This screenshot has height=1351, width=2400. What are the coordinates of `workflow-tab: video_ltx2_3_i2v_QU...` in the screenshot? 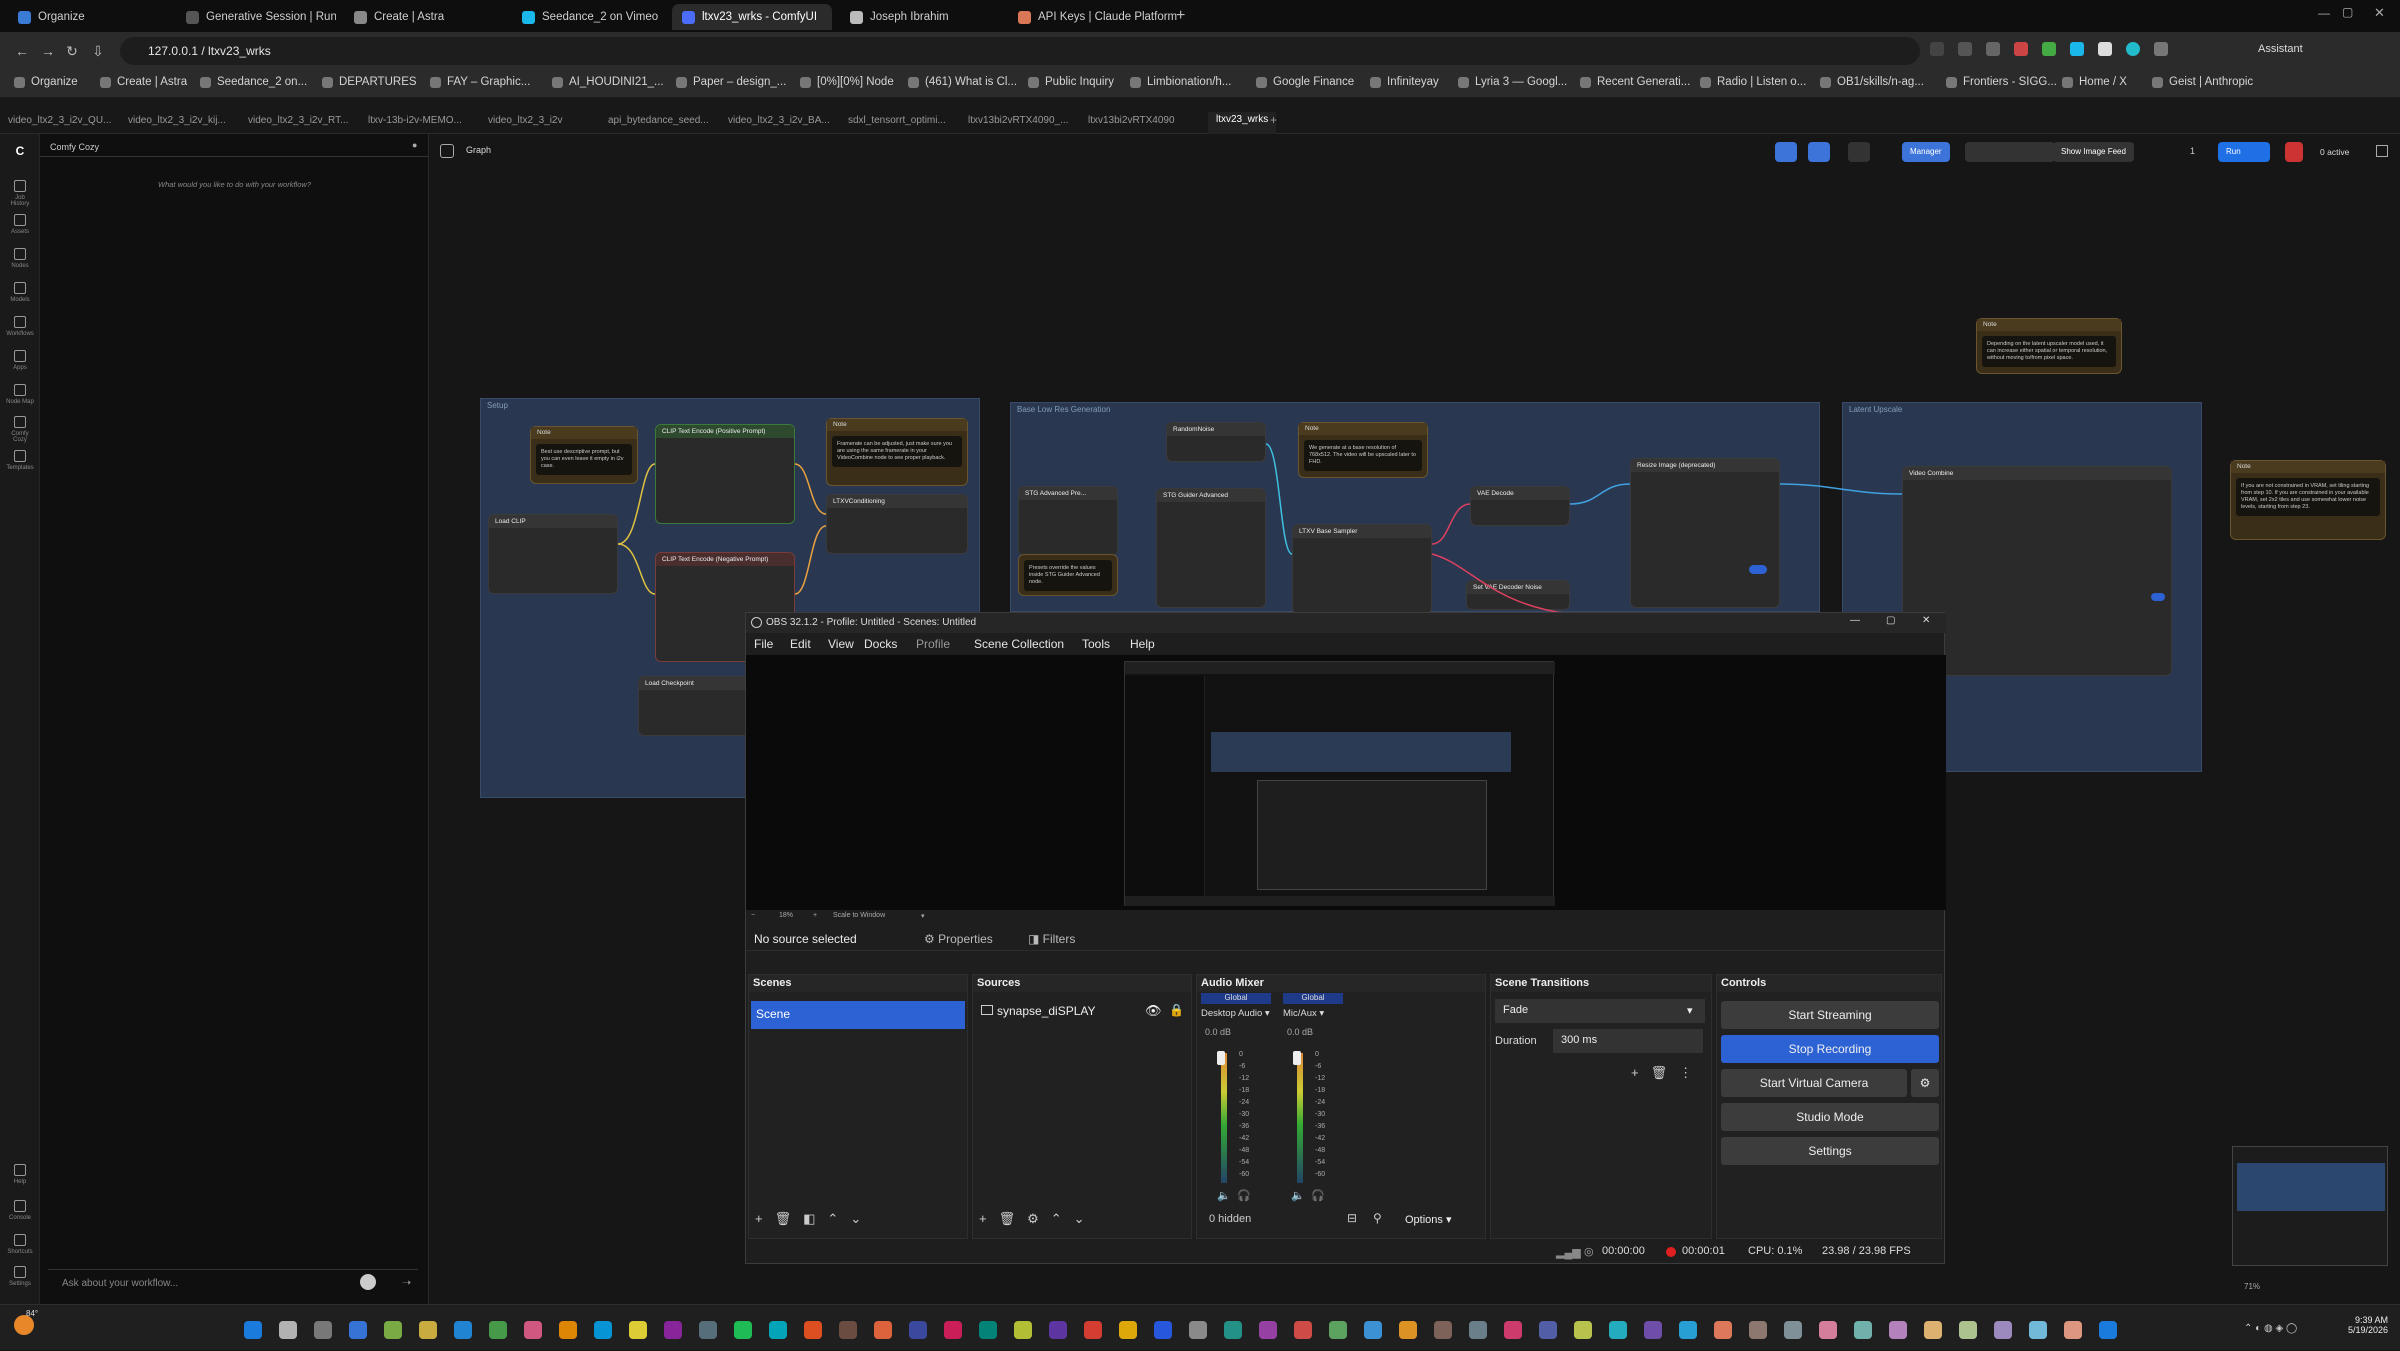 It's located at (59, 120).